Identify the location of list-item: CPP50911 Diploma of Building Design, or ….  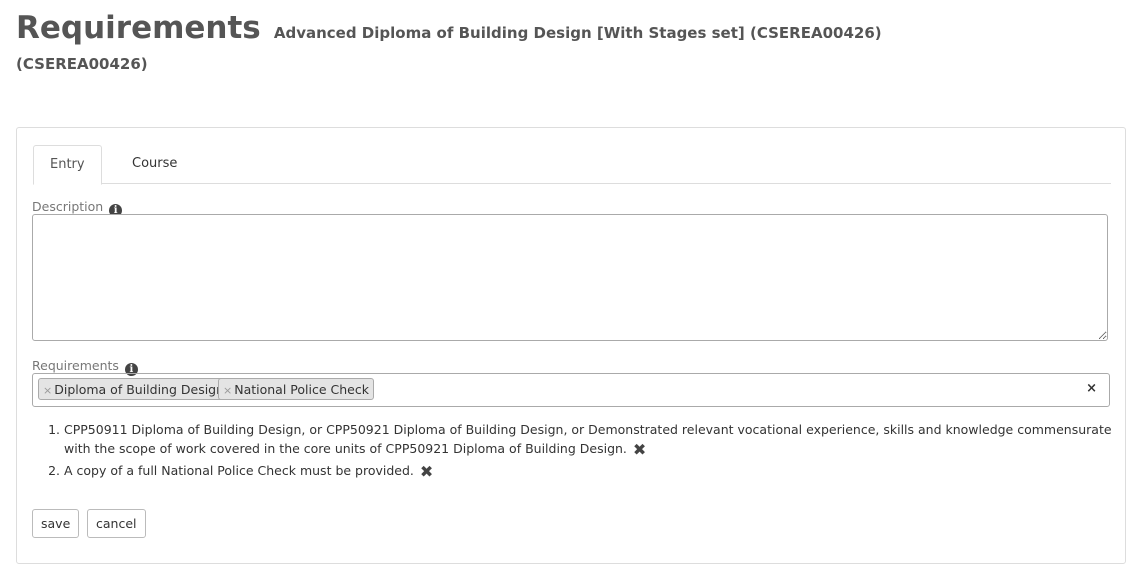
(595, 439).